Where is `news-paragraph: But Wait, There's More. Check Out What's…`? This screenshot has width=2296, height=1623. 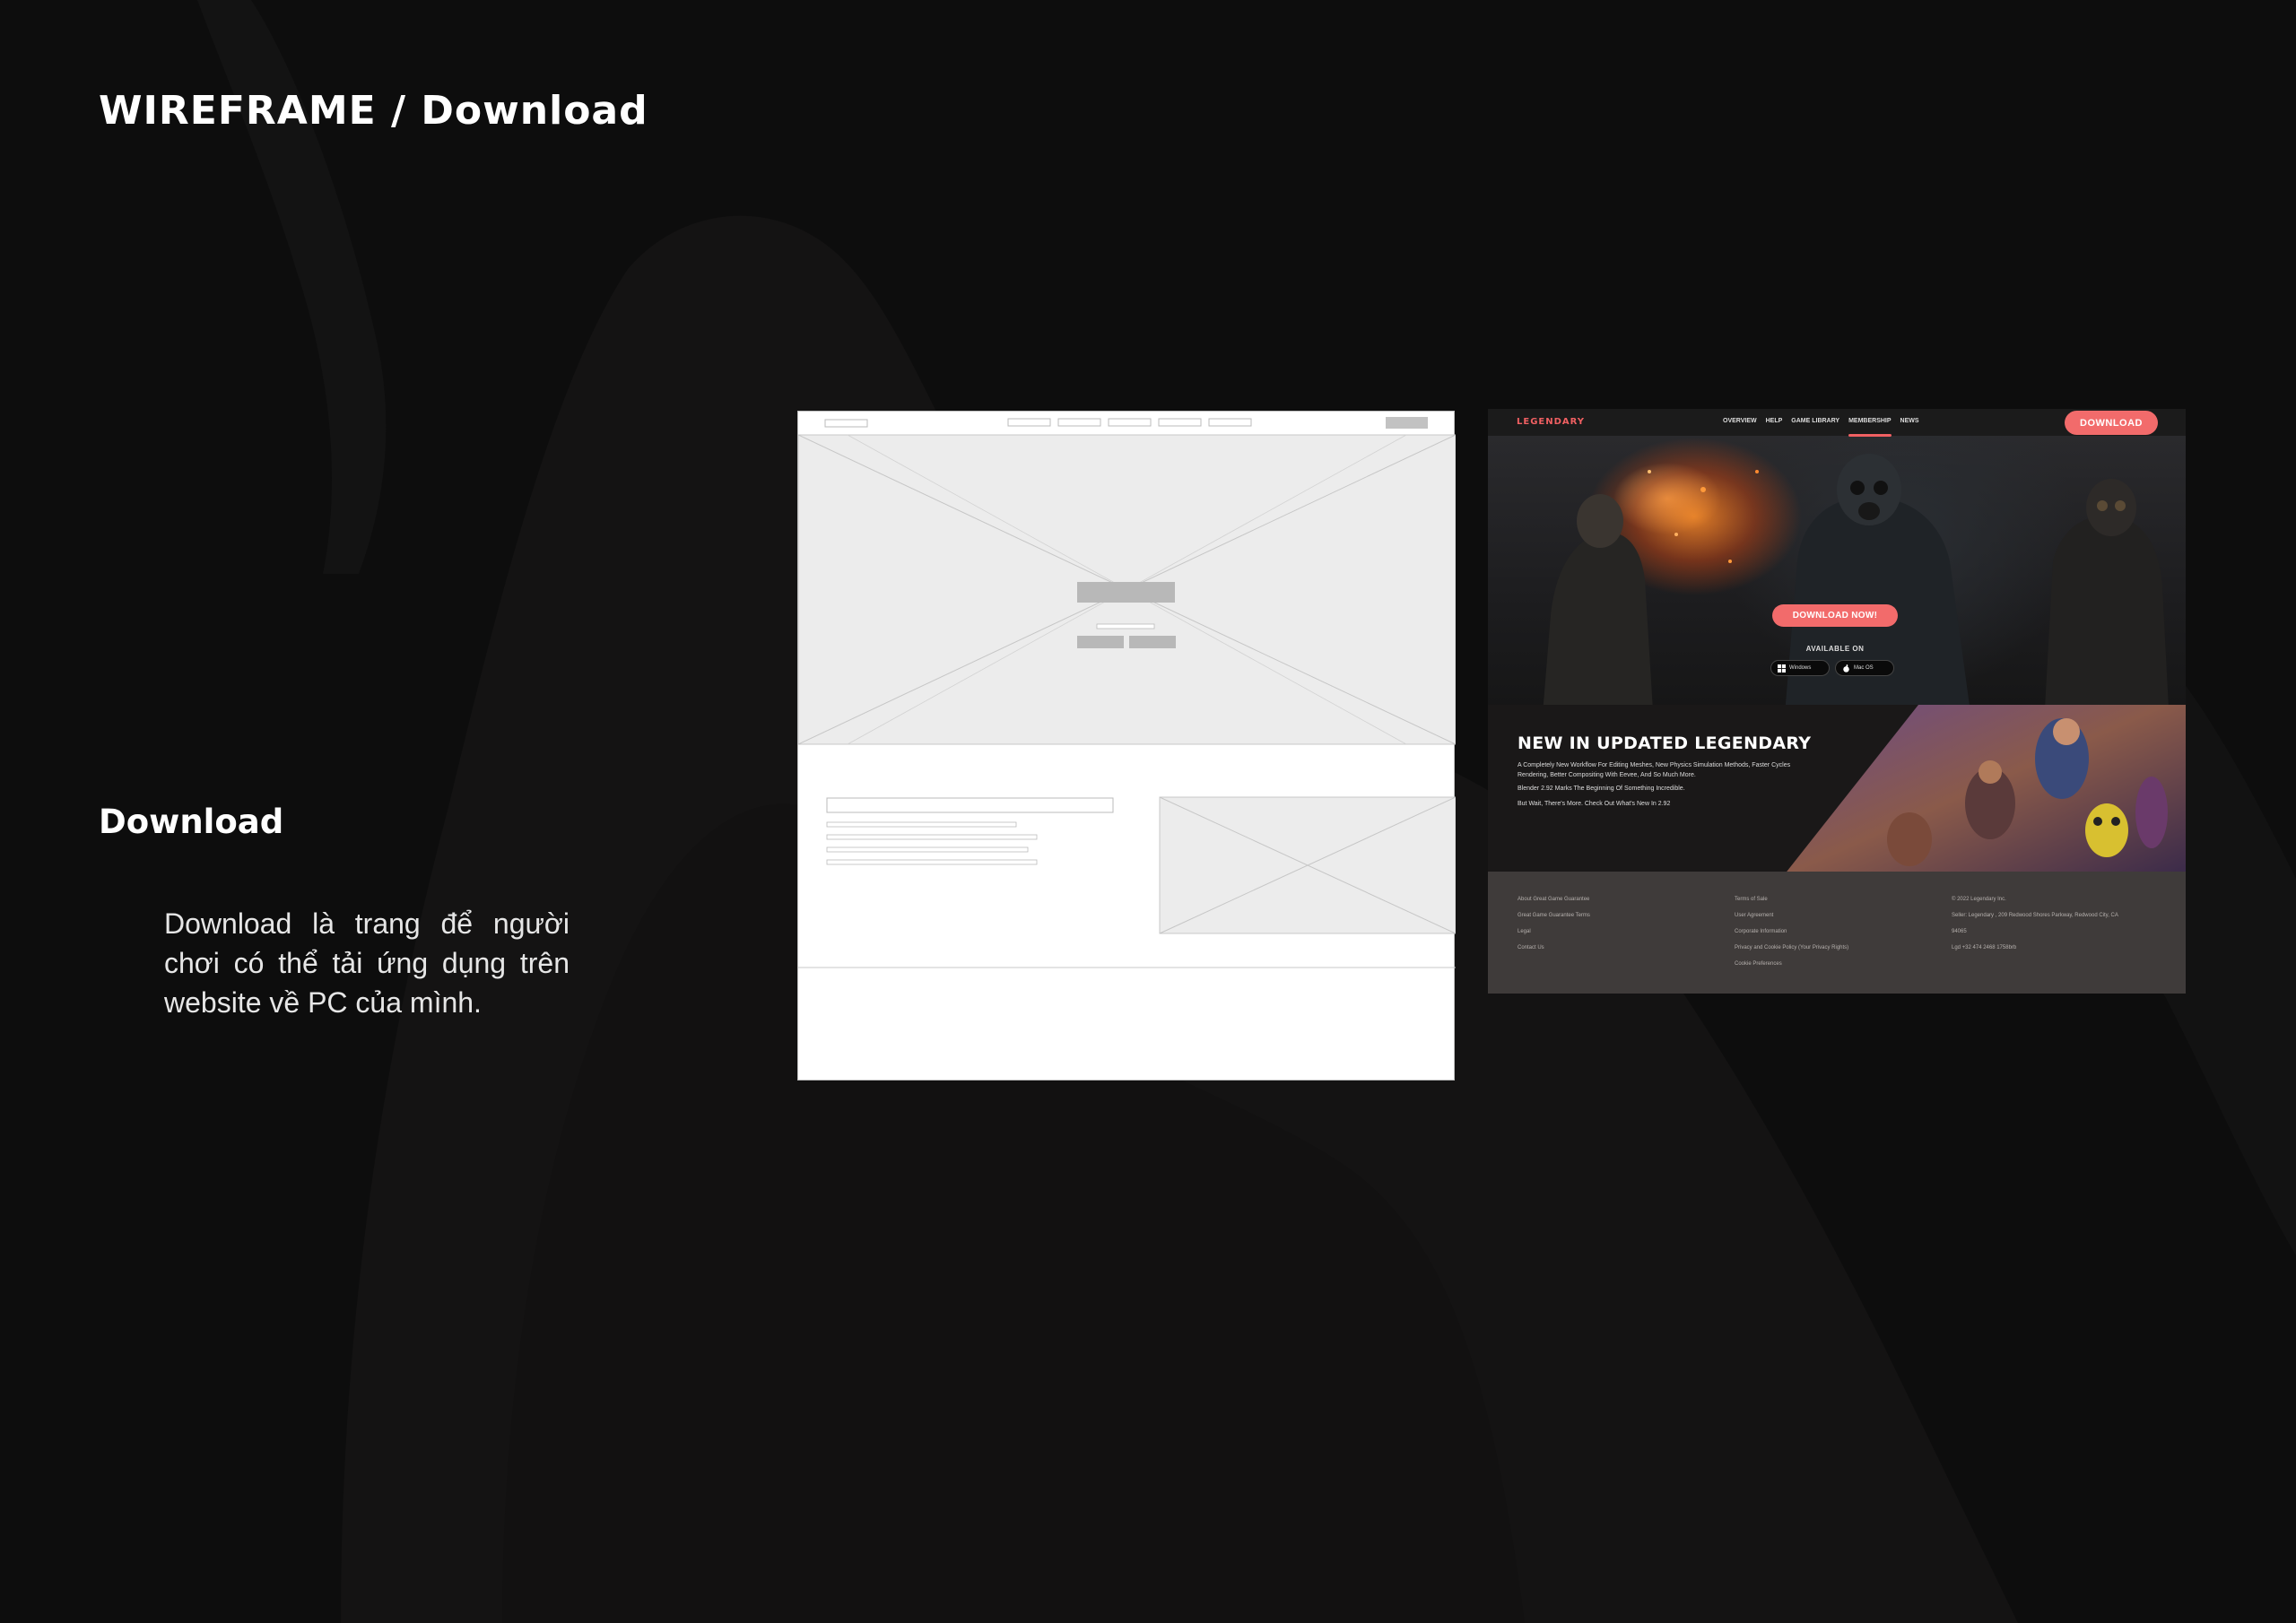 news-paragraph: But Wait, There's More. Check Out What's… is located at coordinates (1594, 804).